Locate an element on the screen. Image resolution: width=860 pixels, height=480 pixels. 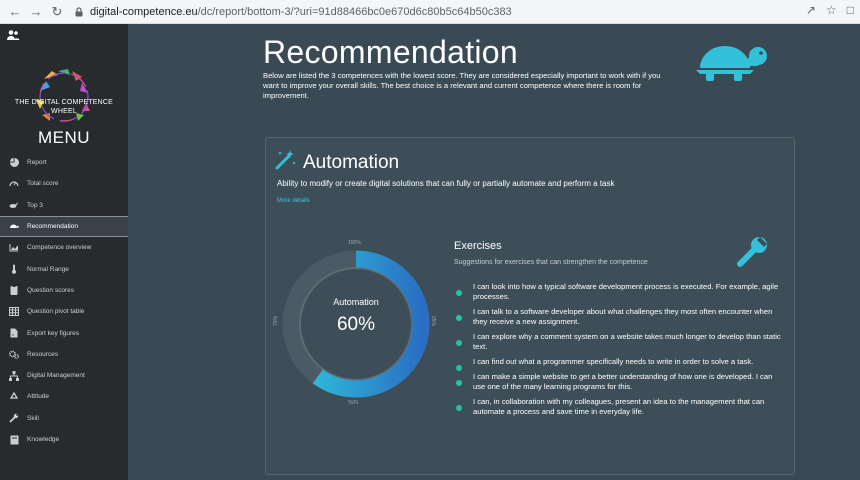
svg-text: x is located at coordinates (13, 334).